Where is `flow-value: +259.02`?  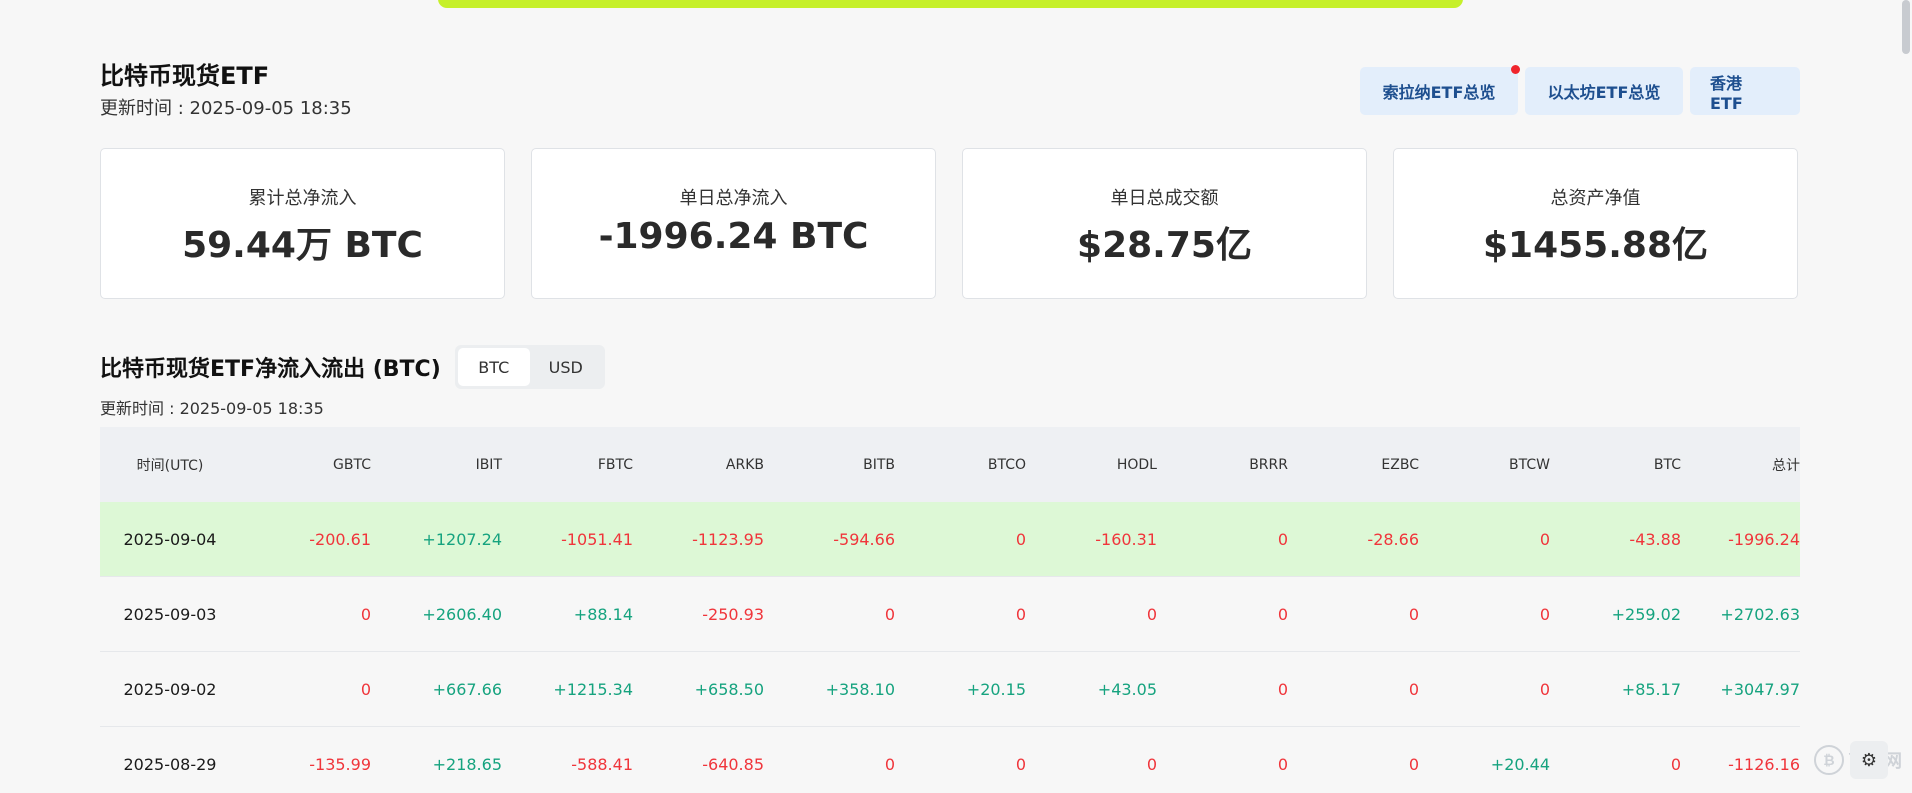 flow-value: +259.02 is located at coordinates (1646, 614).